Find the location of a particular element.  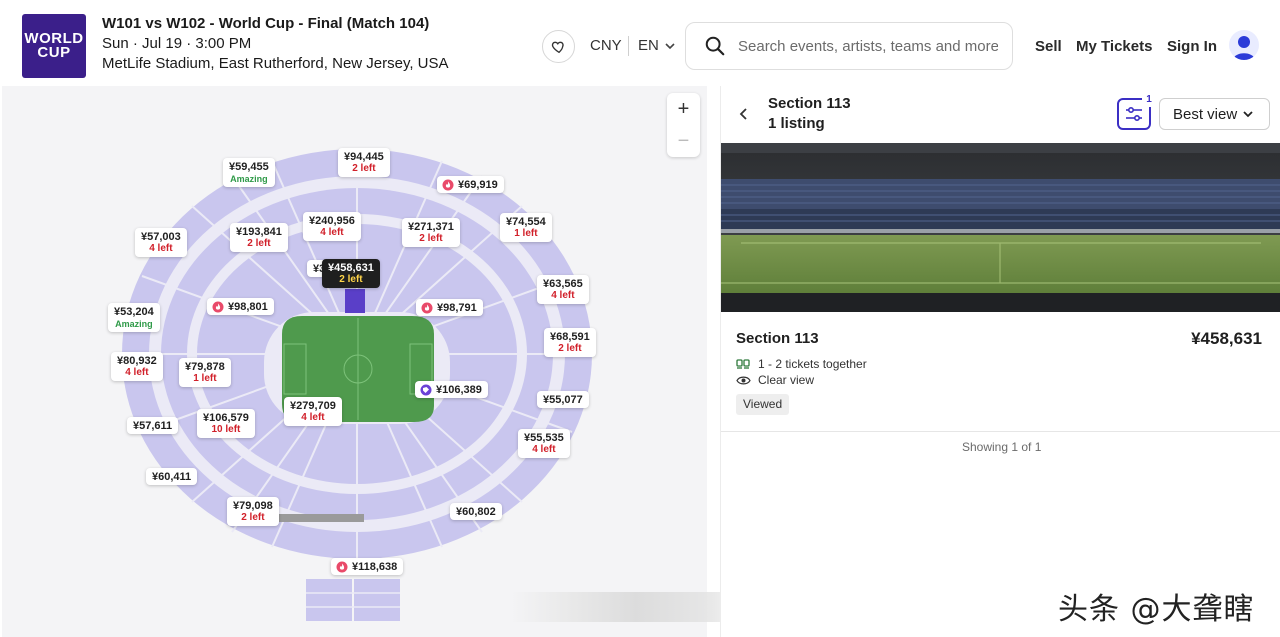

pin-price: ¥98,791 is located at coordinates (457, 308).